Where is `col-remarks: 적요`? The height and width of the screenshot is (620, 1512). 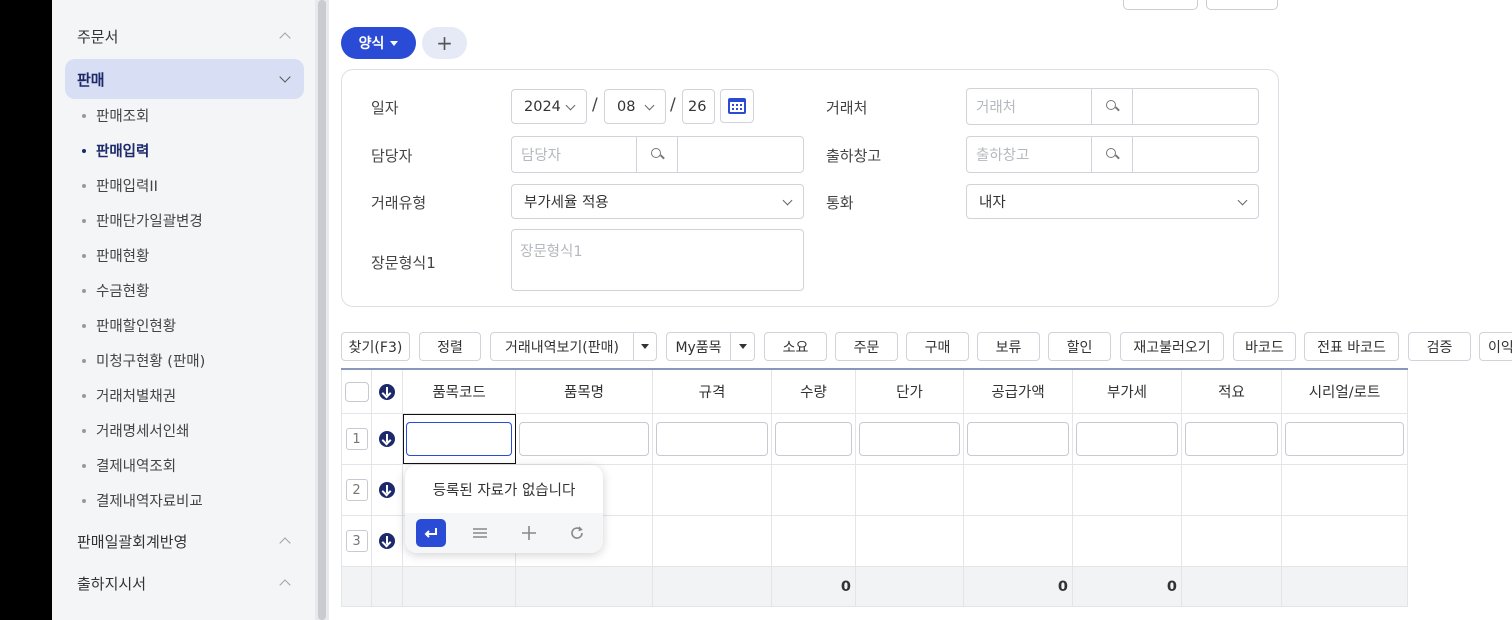 col-remarks: 적요 is located at coordinates (1232, 391).